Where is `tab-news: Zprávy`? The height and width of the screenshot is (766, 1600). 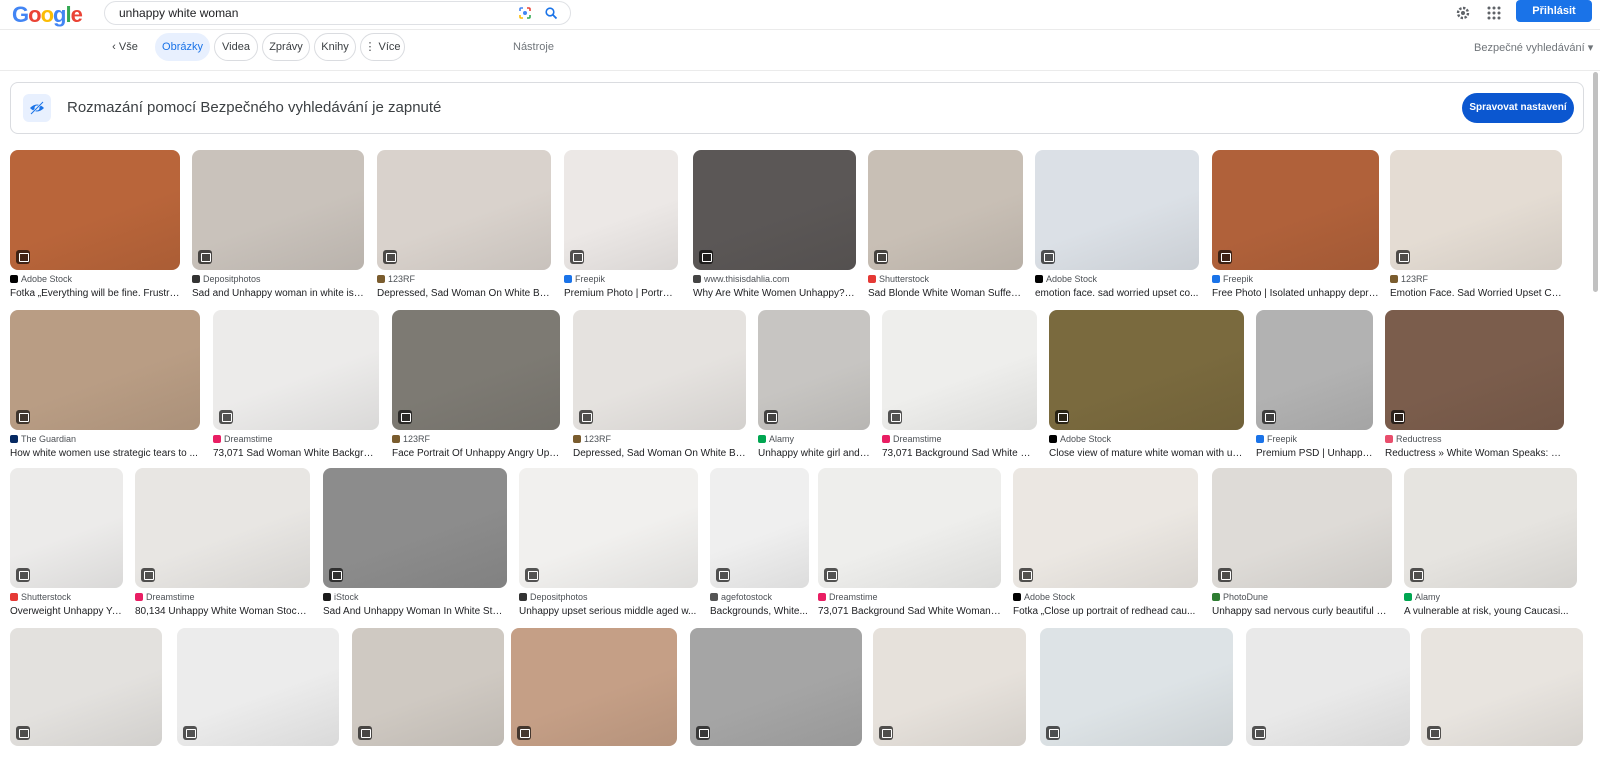
tab-news: Zprávy is located at coordinates (286, 47).